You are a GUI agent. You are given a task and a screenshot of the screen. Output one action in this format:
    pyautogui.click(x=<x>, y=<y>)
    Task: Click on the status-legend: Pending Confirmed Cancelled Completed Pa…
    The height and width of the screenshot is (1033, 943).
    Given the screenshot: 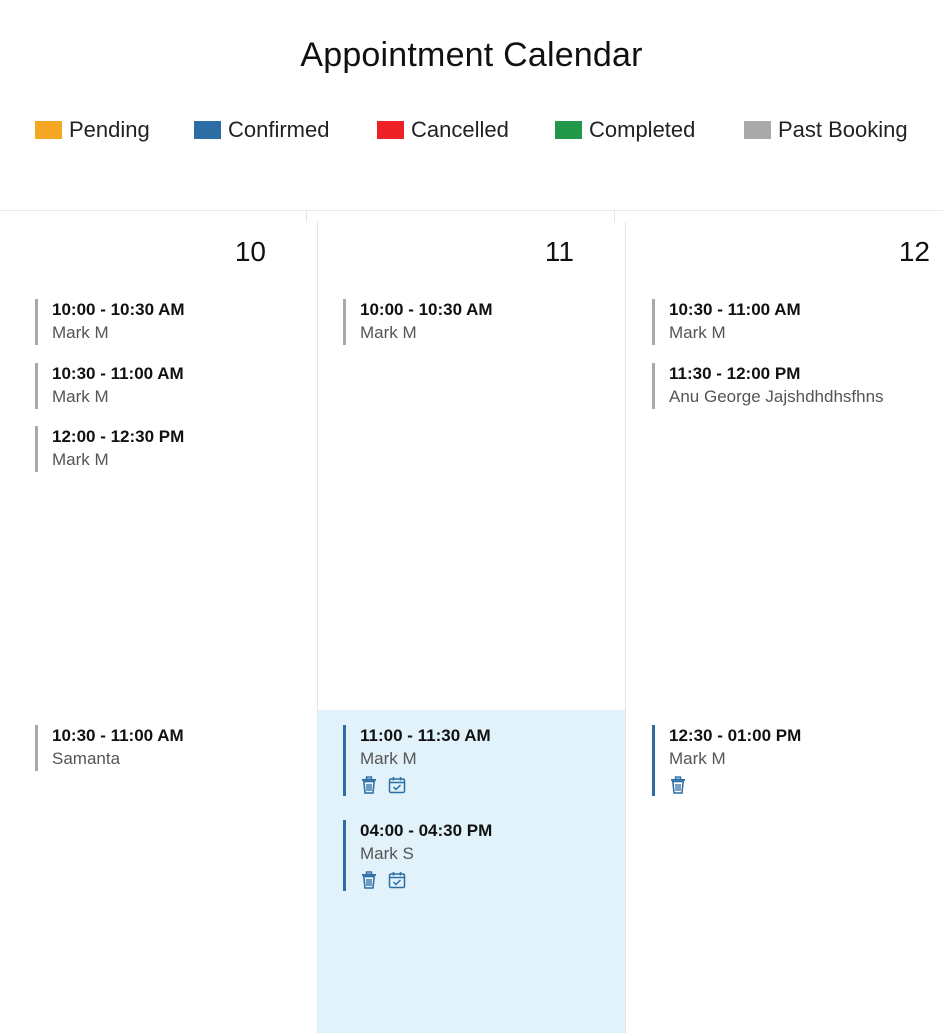 What is the action you would take?
    pyautogui.click(x=471, y=130)
    